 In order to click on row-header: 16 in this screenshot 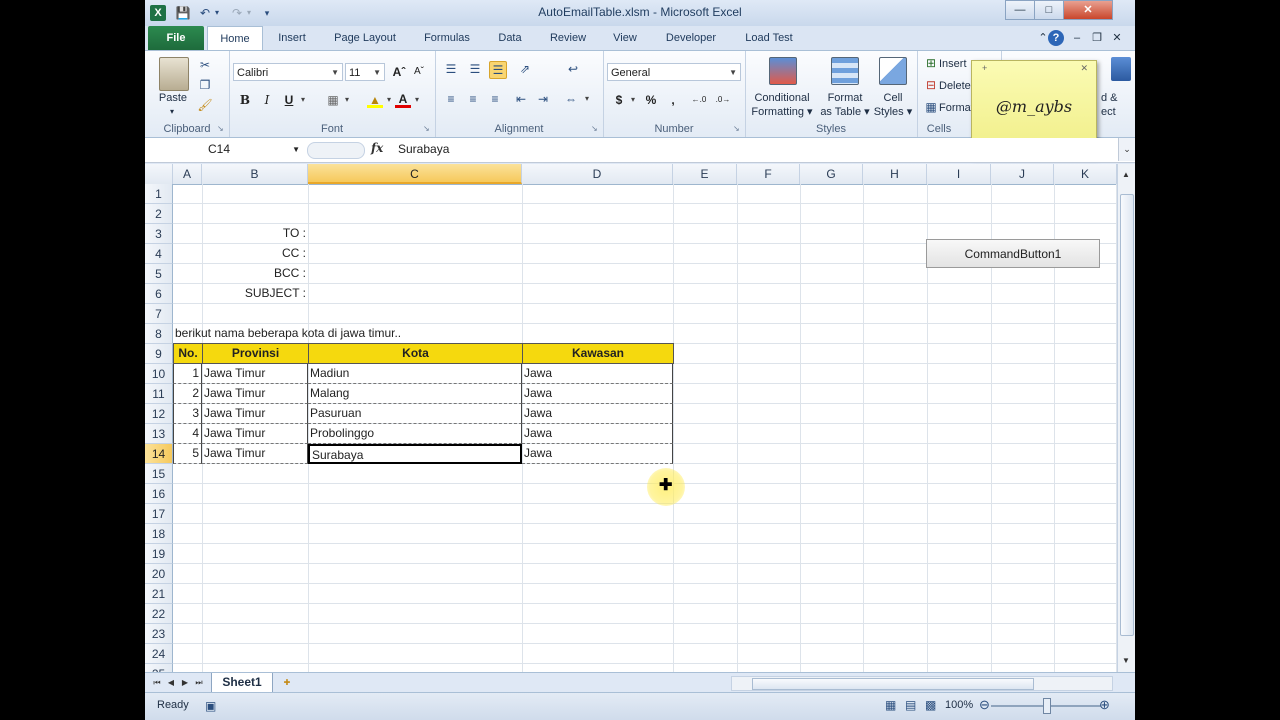, I will do `click(159, 494)`.